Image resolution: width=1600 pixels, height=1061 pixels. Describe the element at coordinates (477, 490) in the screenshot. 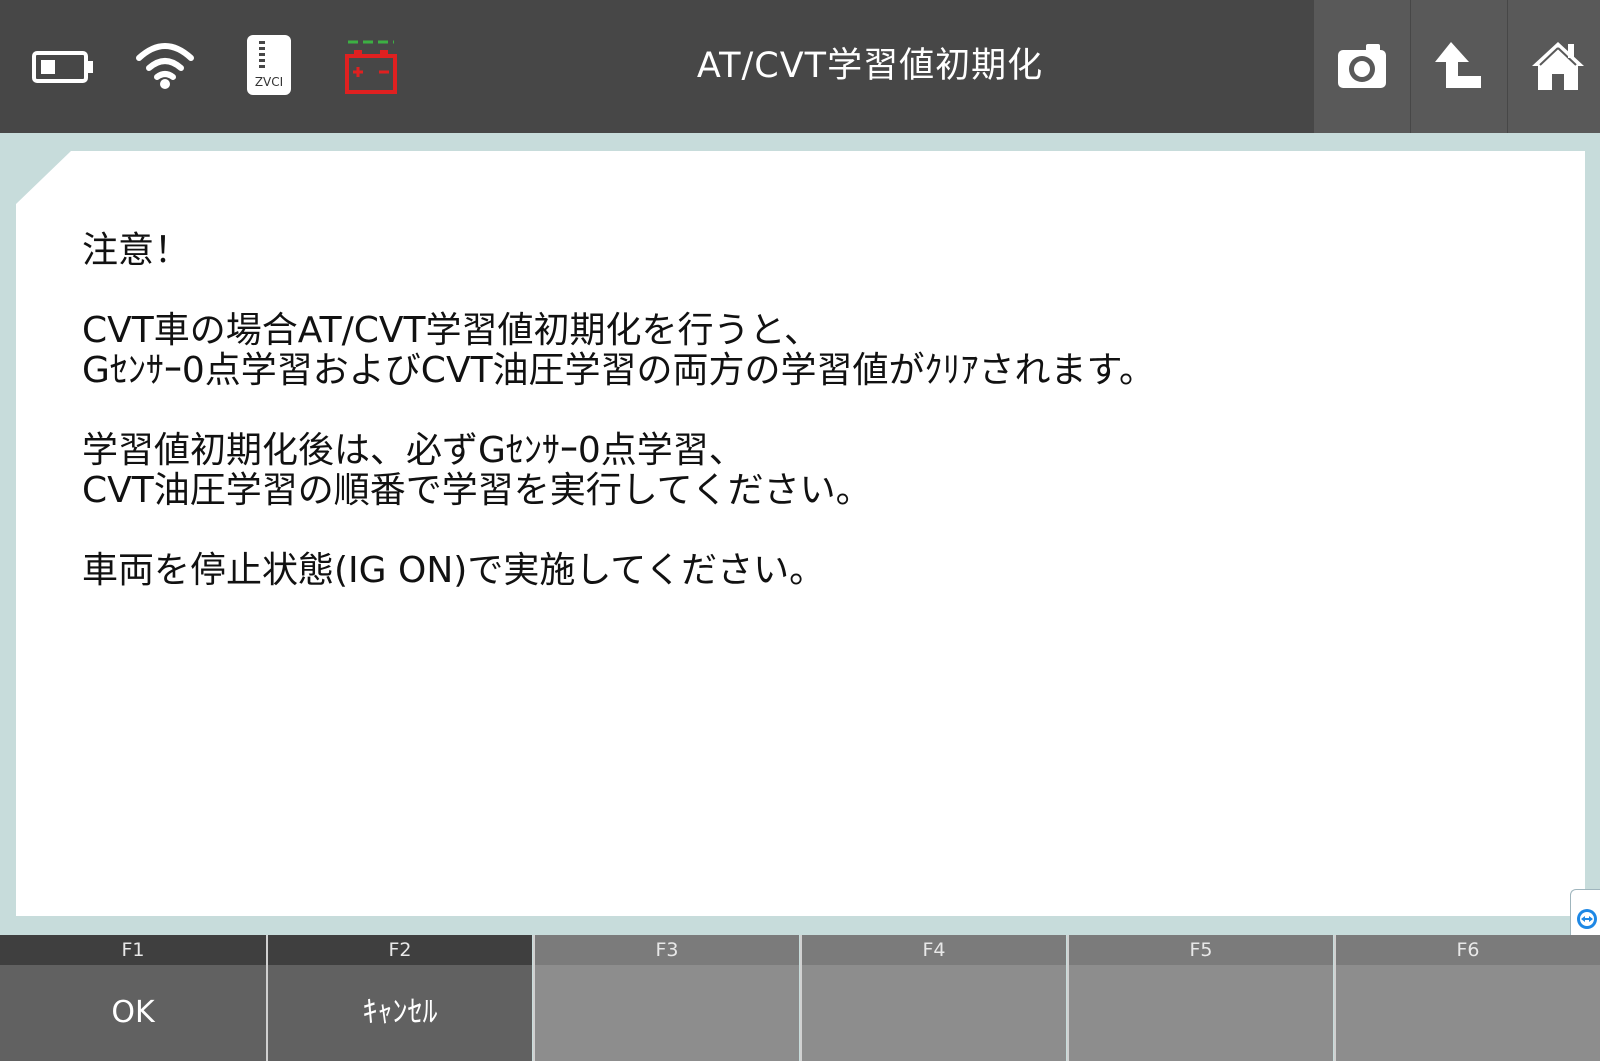

I see `message-line: CVT油圧学習の順番で学習を実行してください。` at that location.